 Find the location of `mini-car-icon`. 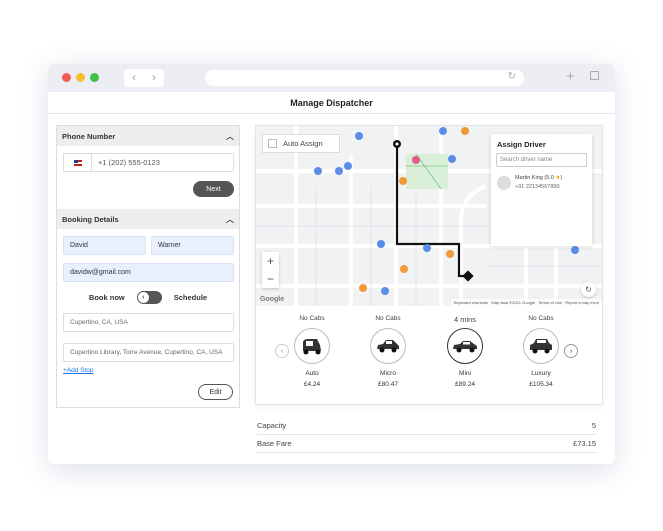

mini-car-icon is located at coordinates (465, 346).